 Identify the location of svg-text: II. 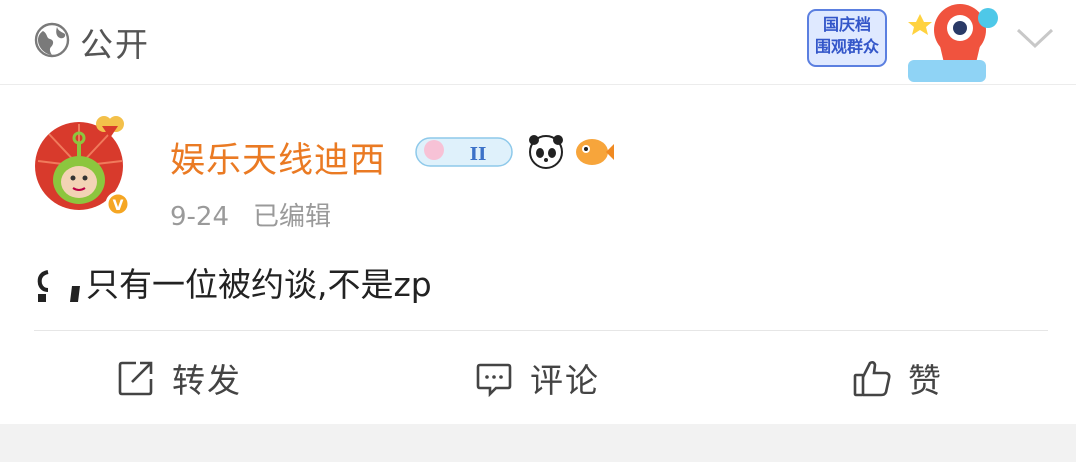
(478, 154).